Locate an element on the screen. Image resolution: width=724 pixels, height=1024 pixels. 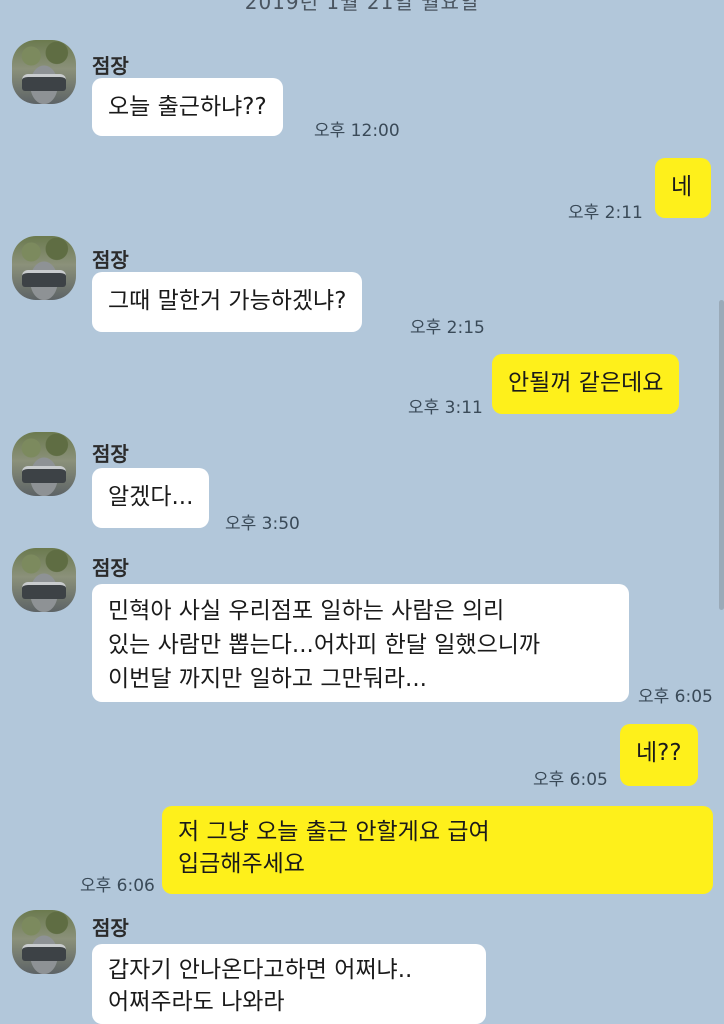
message-bubble-incoming: 오늘 출근하냐?? is located at coordinates (187, 107).